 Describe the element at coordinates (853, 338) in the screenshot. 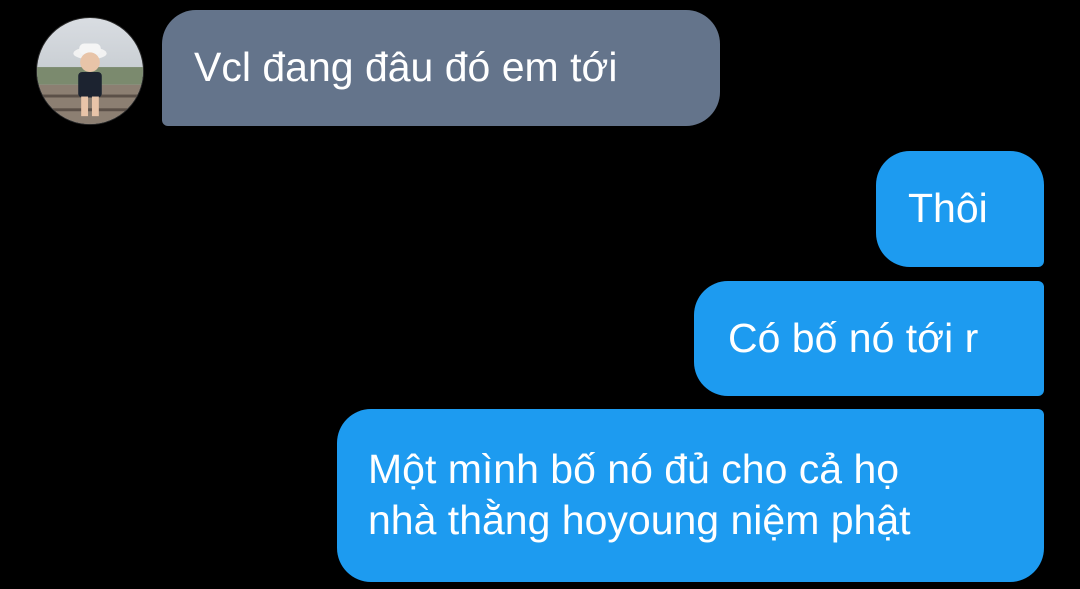

I see `message-text: Có bố nó tới r` at that location.